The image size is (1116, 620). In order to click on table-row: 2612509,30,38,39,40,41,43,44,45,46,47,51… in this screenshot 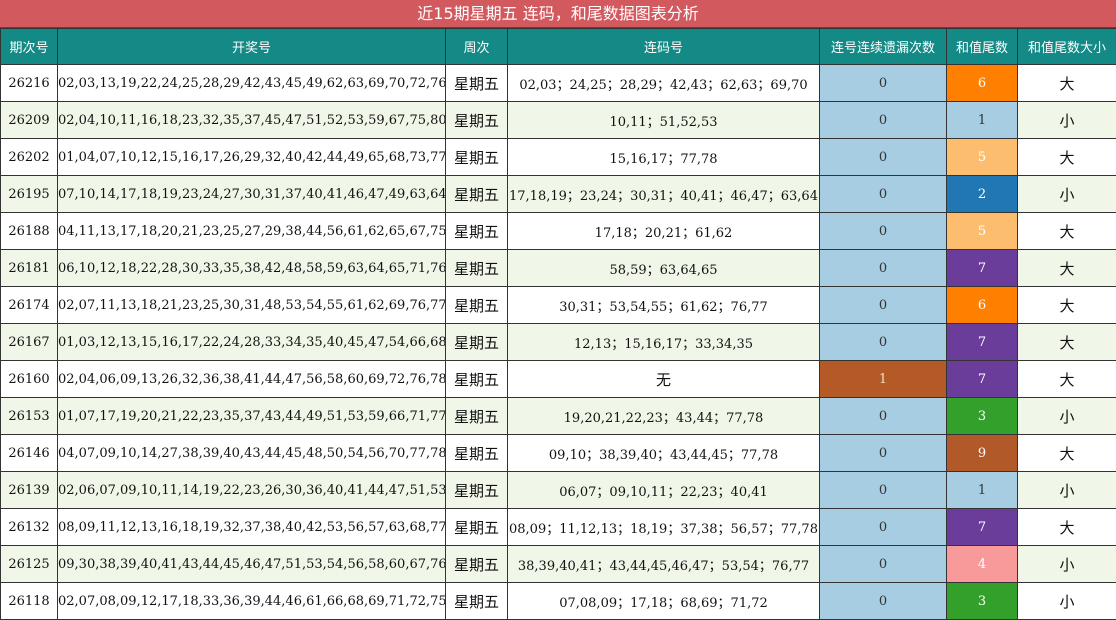, I will do `click(558, 564)`.